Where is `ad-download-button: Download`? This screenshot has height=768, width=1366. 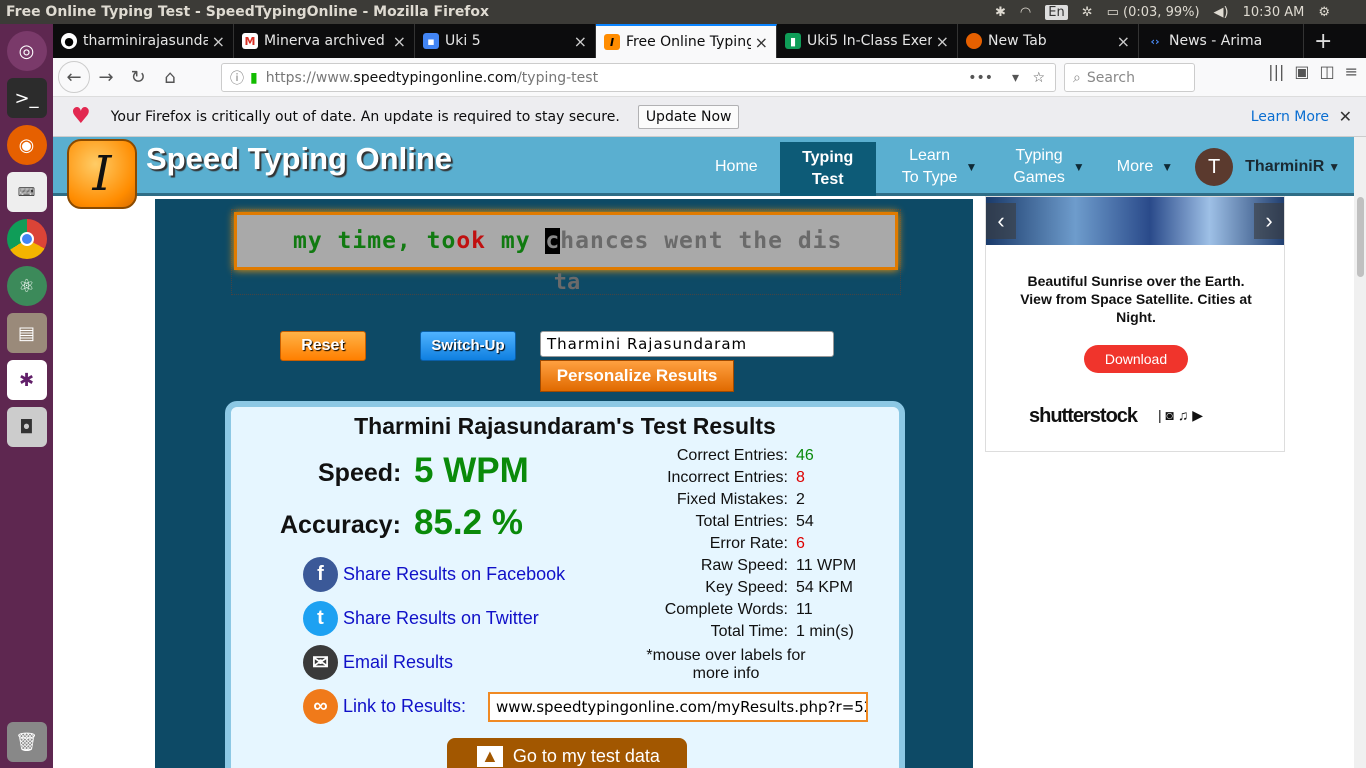 ad-download-button: Download is located at coordinates (1136, 359).